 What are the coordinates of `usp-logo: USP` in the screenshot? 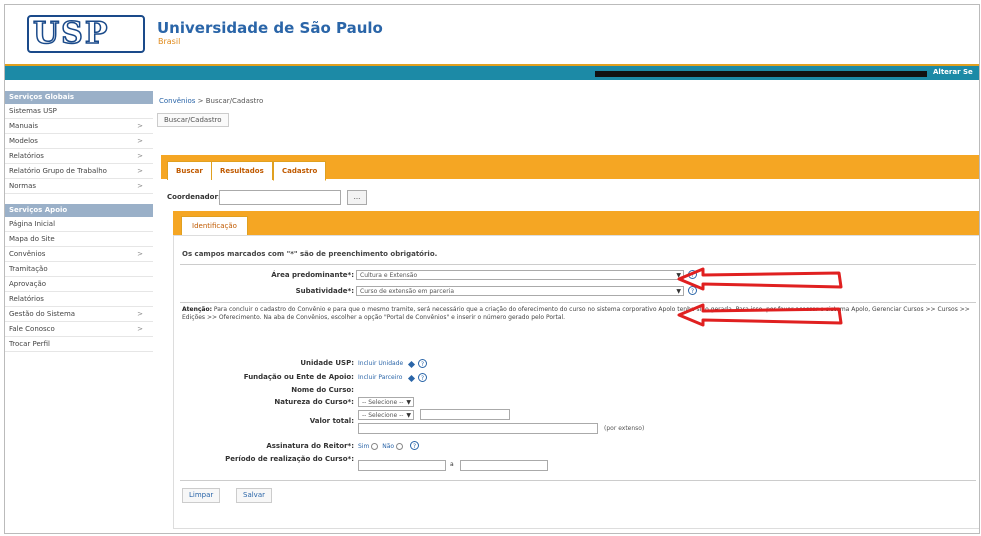 It's located at (86, 34).